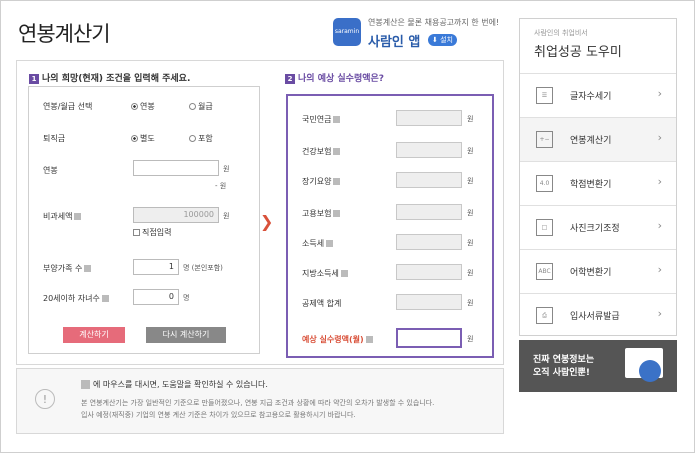 The width and height of the screenshot is (695, 453). I want to click on app-promo: saramin 연봉계산은 물론 채용공고까지 한 번에! 사람인 앱 ⬇ 설치, so click(418, 34).